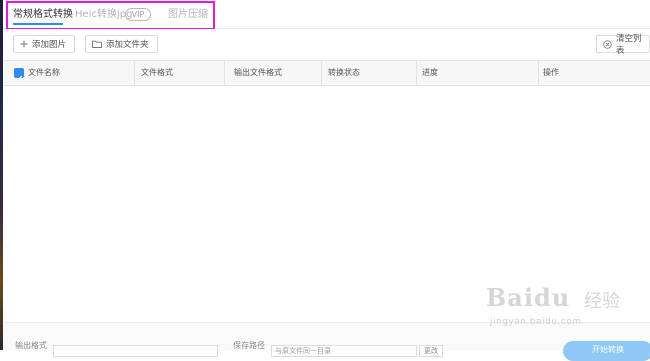 This screenshot has width=650, height=361. What do you see at coordinates (157, 72) in the screenshot?
I see `column-header-file-format: 文件格式` at bounding box center [157, 72].